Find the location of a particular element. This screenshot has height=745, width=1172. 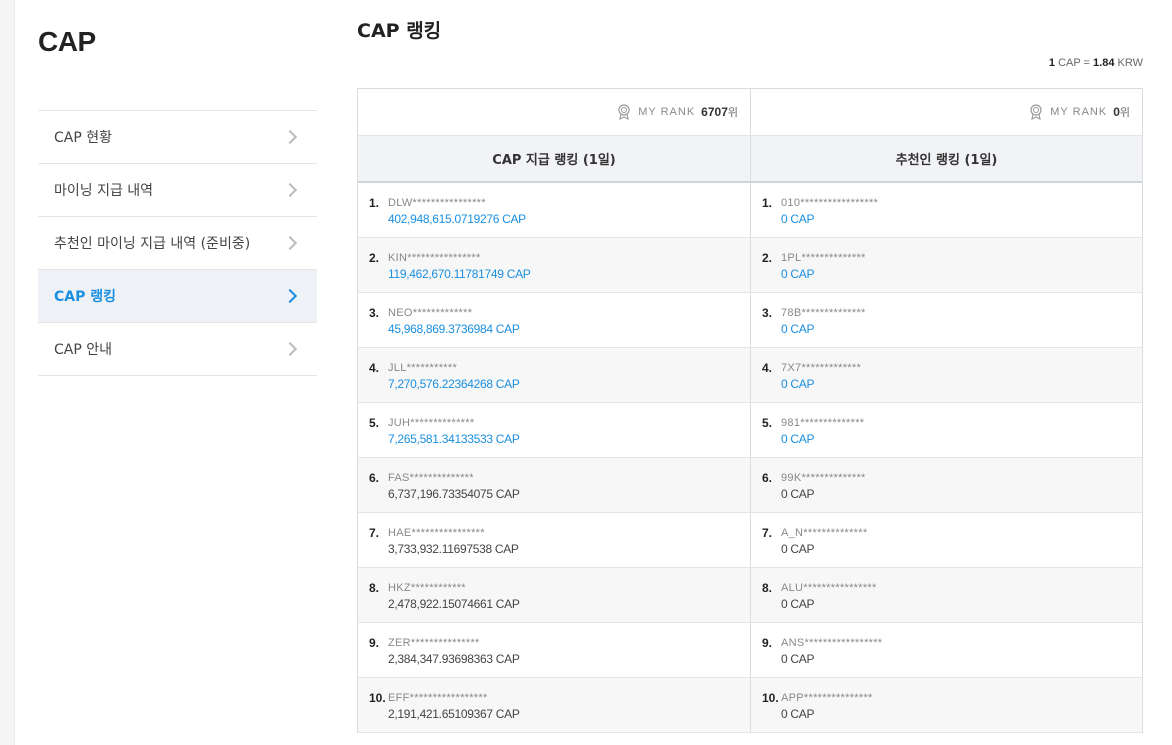

rank-amount: 402,948,615.0719276 CAP is located at coordinates (457, 219).